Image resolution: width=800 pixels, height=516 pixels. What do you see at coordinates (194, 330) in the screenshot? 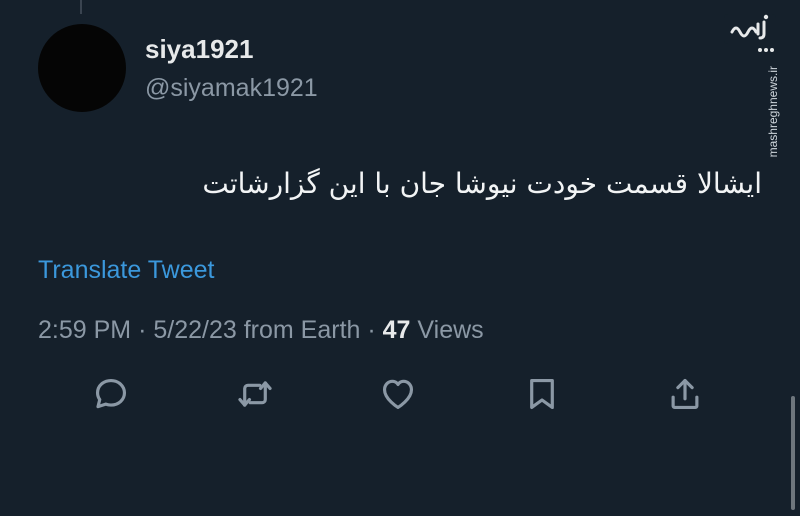
I see `tweet-date: 5/22/23` at bounding box center [194, 330].